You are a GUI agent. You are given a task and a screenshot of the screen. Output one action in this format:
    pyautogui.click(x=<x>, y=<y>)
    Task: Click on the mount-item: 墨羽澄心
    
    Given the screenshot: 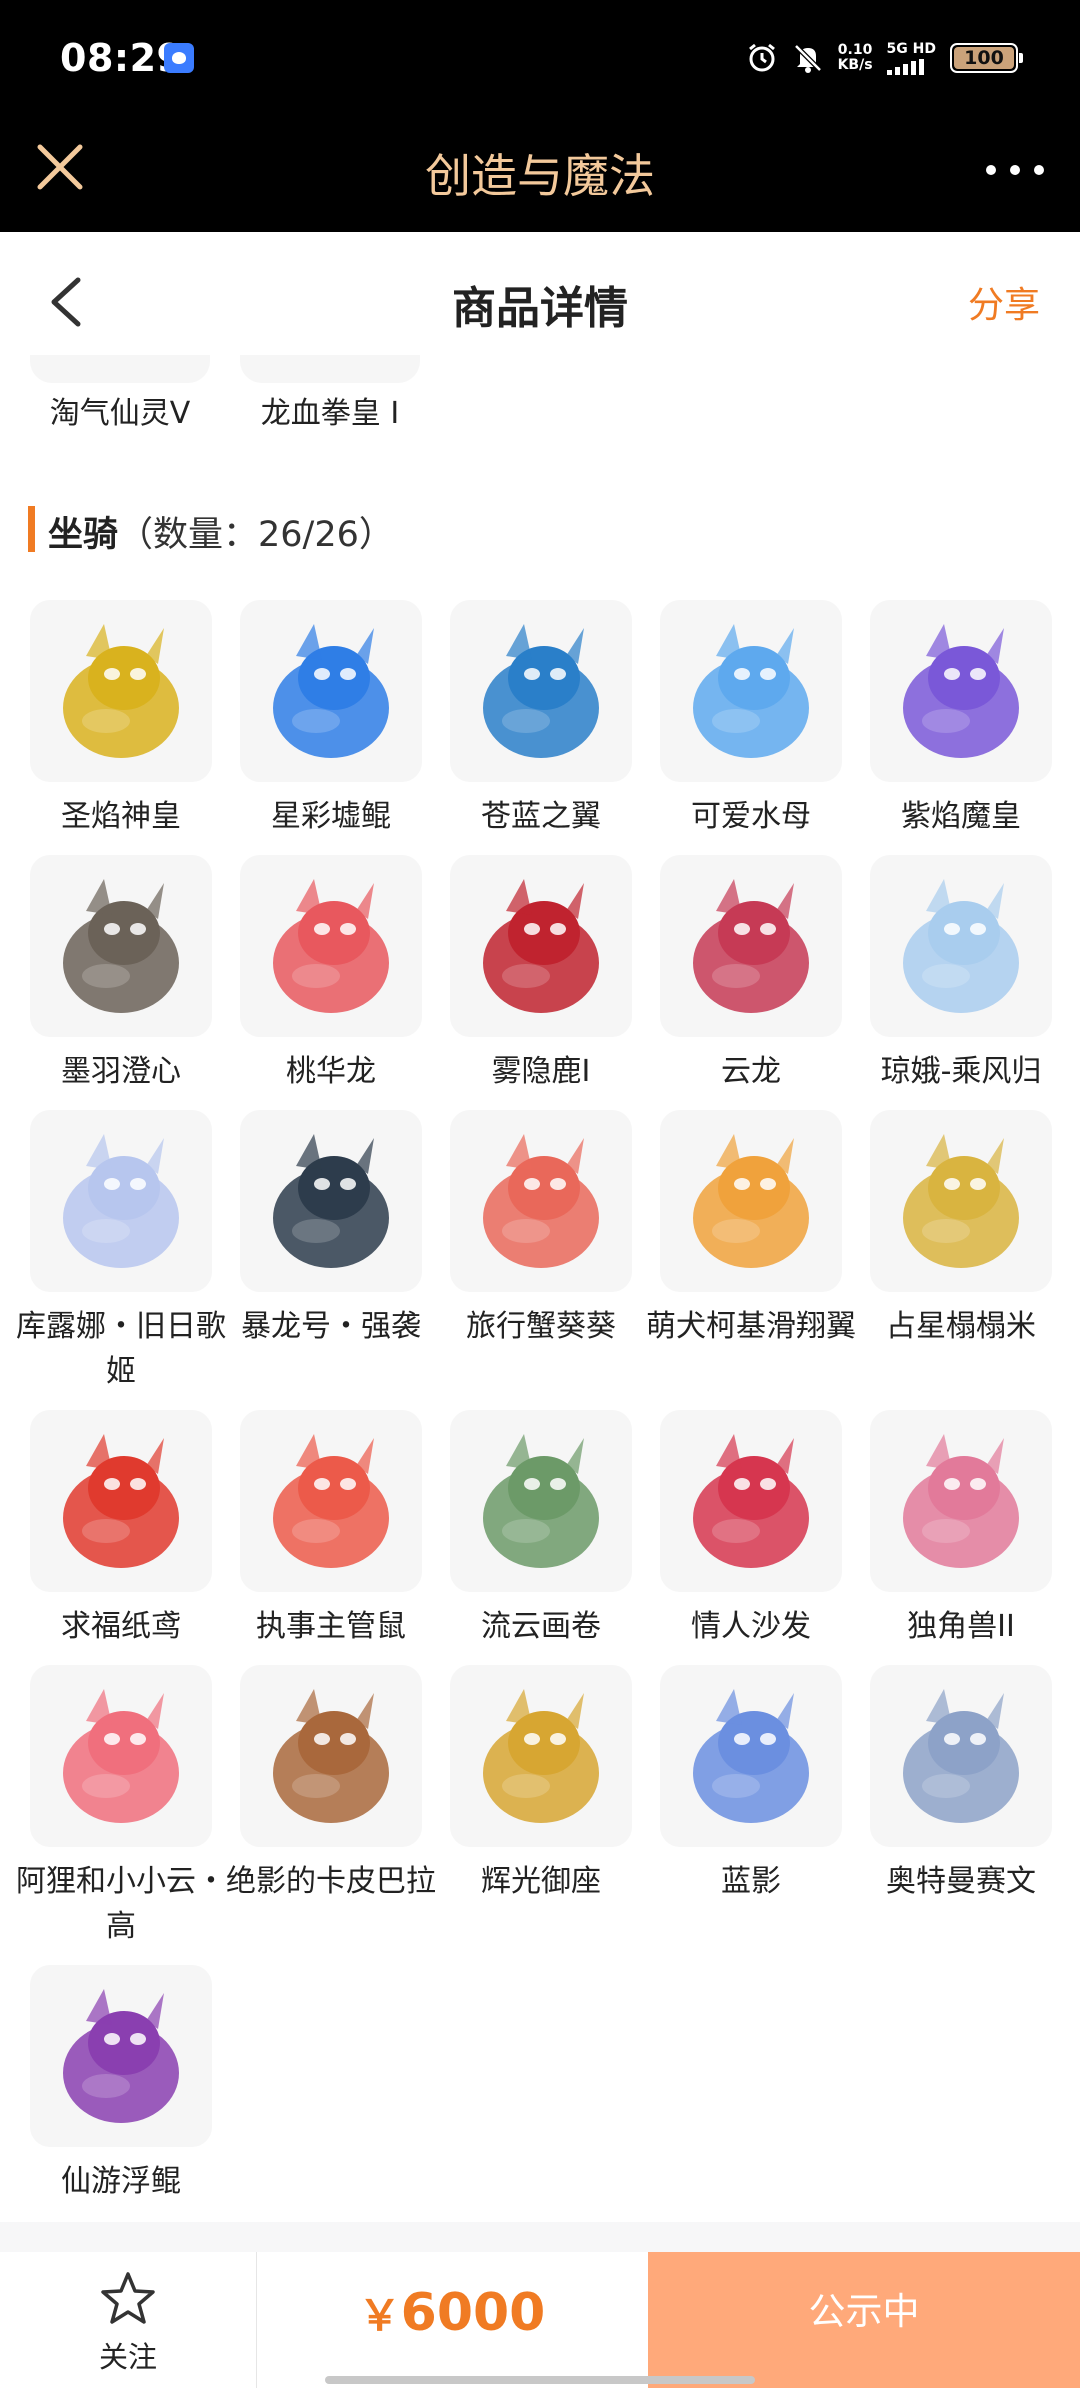 What is the action you would take?
    pyautogui.click(x=121, y=972)
    